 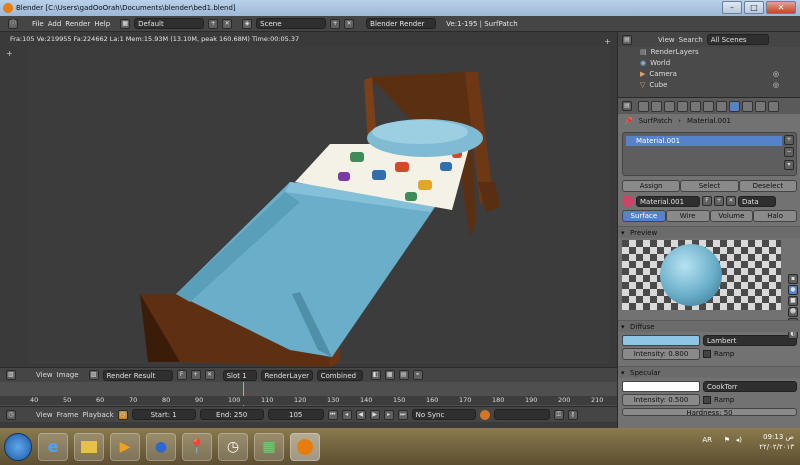 What do you see at coordinates (707, 440) in the screenshot?
I see `language-indicator: AR` at bounding box center [707, 440].